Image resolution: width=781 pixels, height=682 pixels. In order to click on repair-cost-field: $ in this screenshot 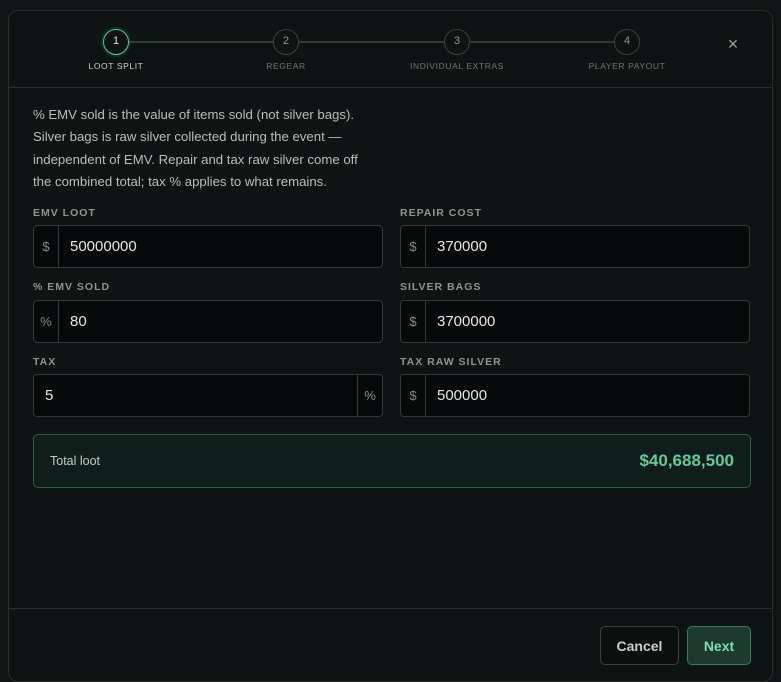, I will do `click(575, 246)`.